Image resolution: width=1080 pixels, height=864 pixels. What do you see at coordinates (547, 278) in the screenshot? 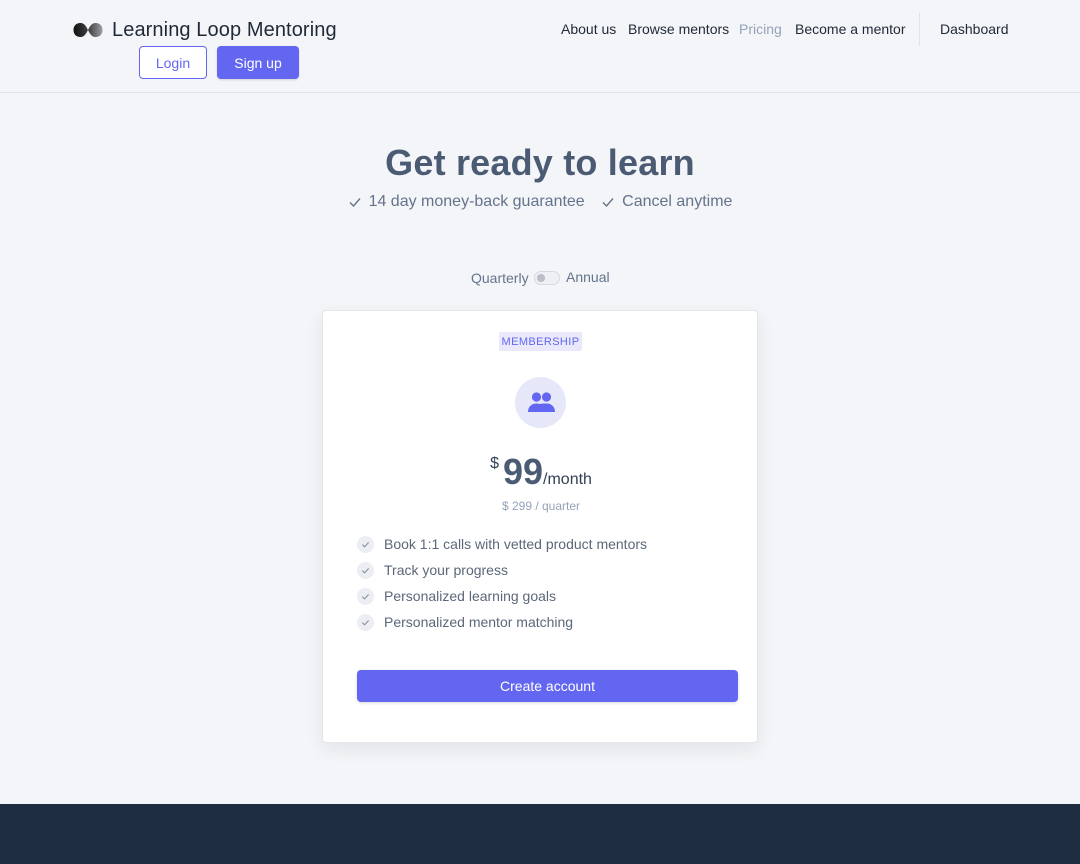
I see `billing-toggle` at bounding box center [547, 278].